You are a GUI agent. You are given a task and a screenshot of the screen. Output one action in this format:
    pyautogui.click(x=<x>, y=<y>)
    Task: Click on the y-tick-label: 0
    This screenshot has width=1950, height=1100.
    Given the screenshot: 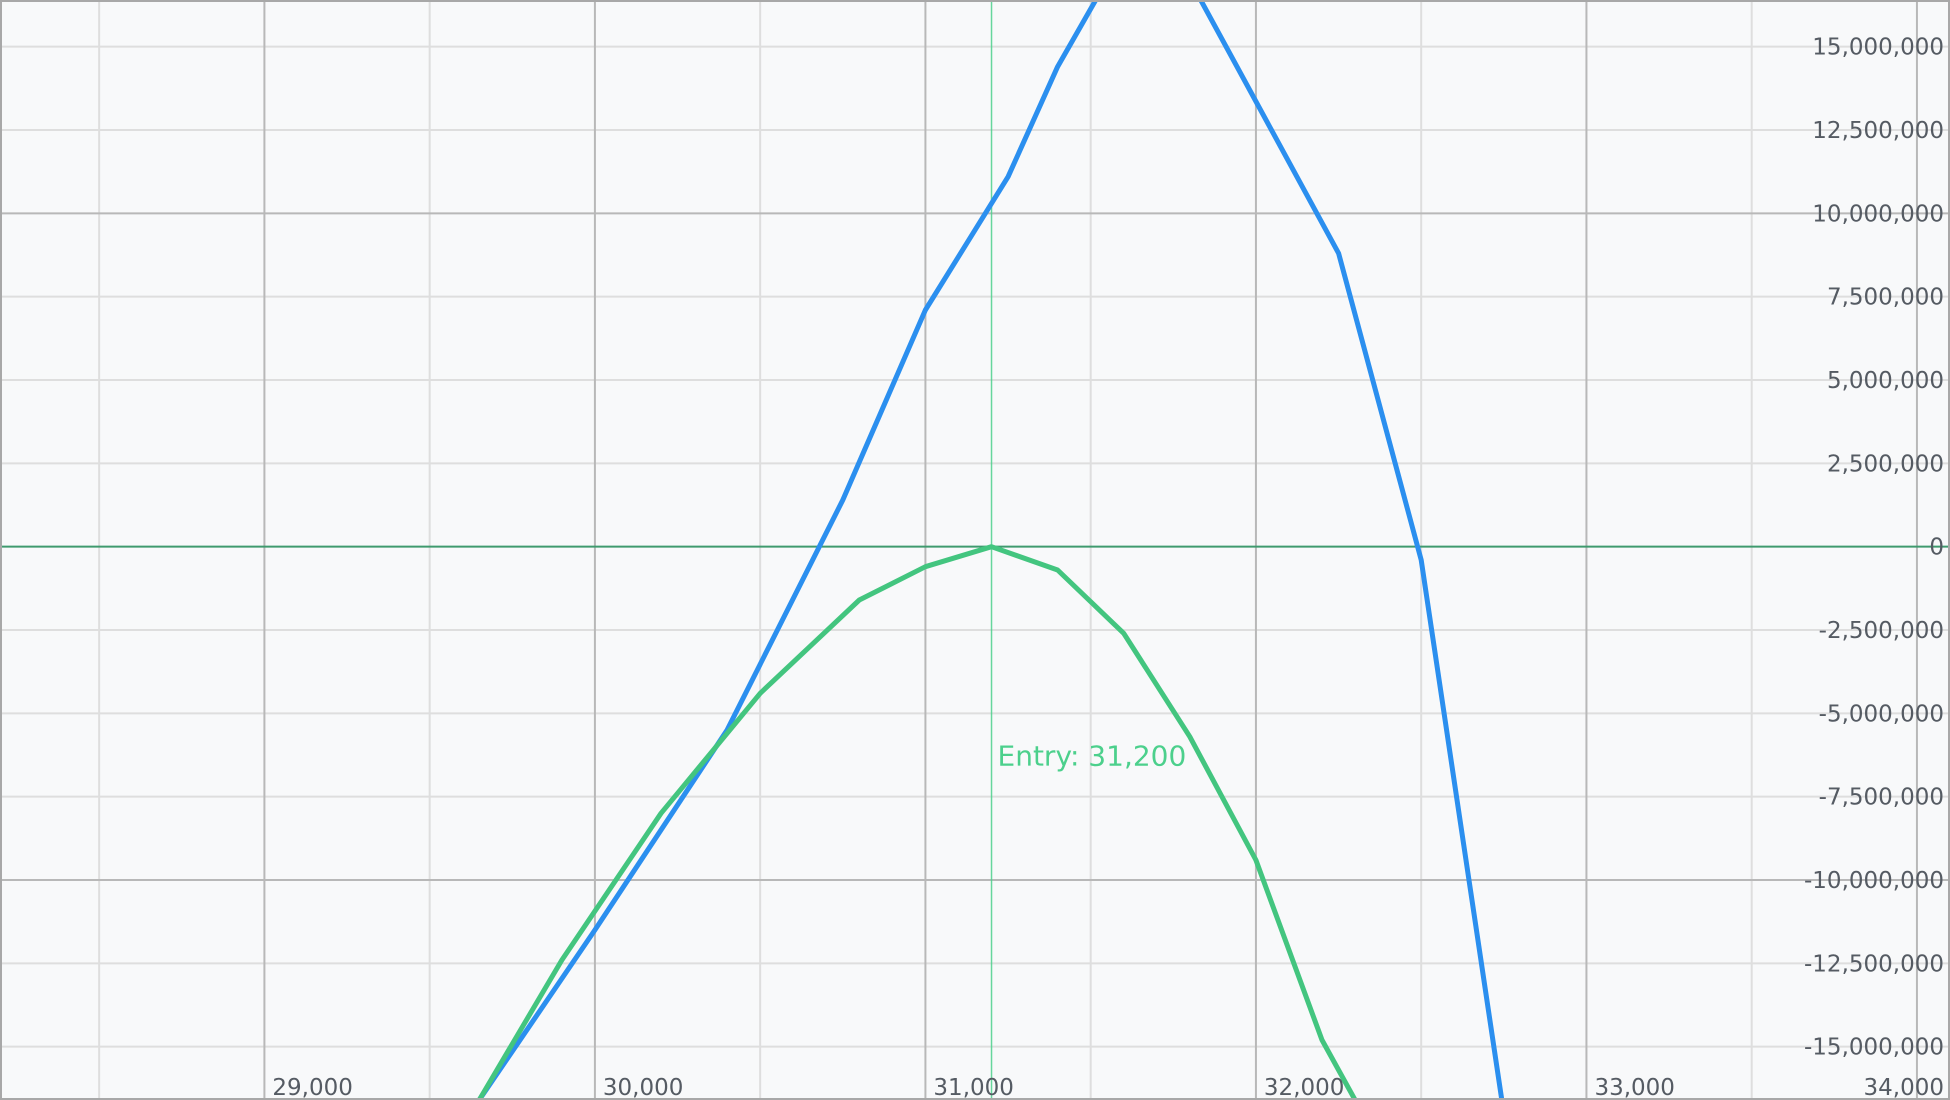 What is the action you would take?
    pyautogui.click(x=1936, y=548)
    